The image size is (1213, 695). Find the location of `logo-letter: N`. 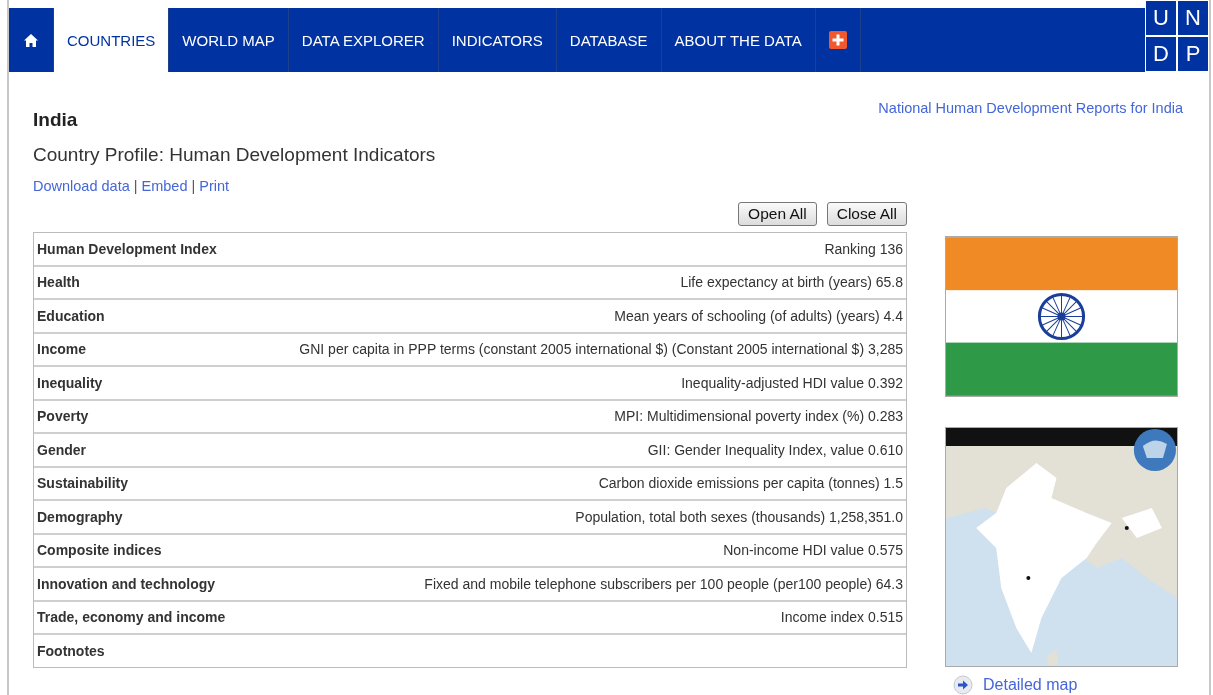

logo-letter: N is located at coordinates (1193, 18).